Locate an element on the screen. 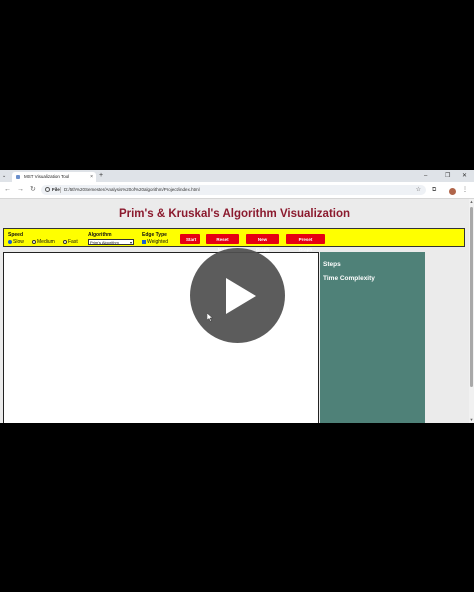 The width and height of the screenshot is (474, 592). tab-title: MST Visualization Tool is located at coordinates (47, 176).